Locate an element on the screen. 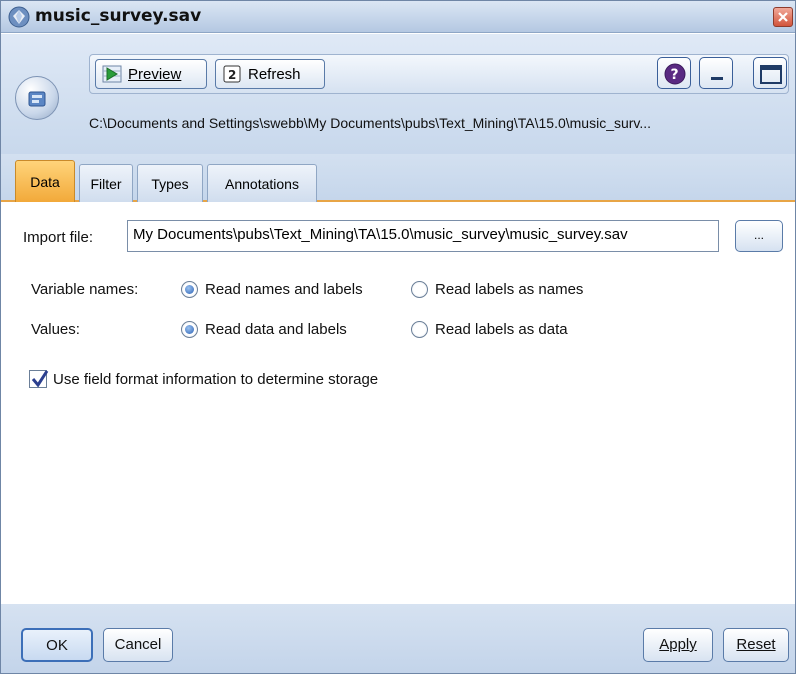 The width and height of the screenshot is (796, 674). title-bar: music_survey.sav is located at coordinates (398, 17).